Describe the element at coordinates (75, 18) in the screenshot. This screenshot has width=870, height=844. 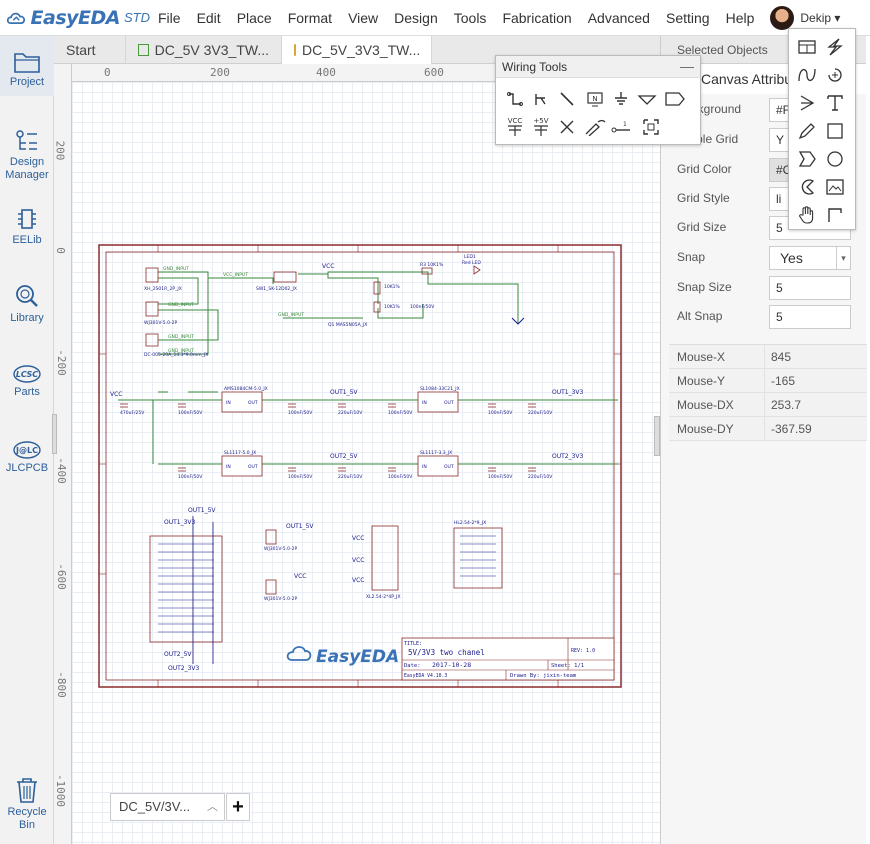
I see `logo: EasyEDA STD` at that location.